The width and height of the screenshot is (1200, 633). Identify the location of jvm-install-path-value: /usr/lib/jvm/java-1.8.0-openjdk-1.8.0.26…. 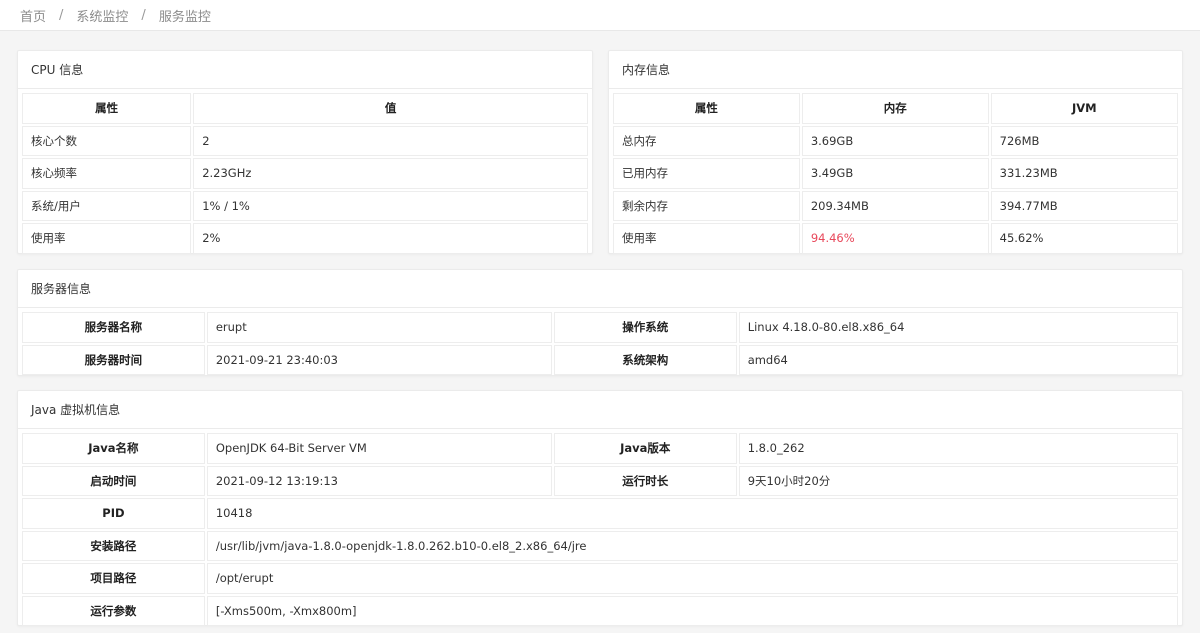
(692, 545).